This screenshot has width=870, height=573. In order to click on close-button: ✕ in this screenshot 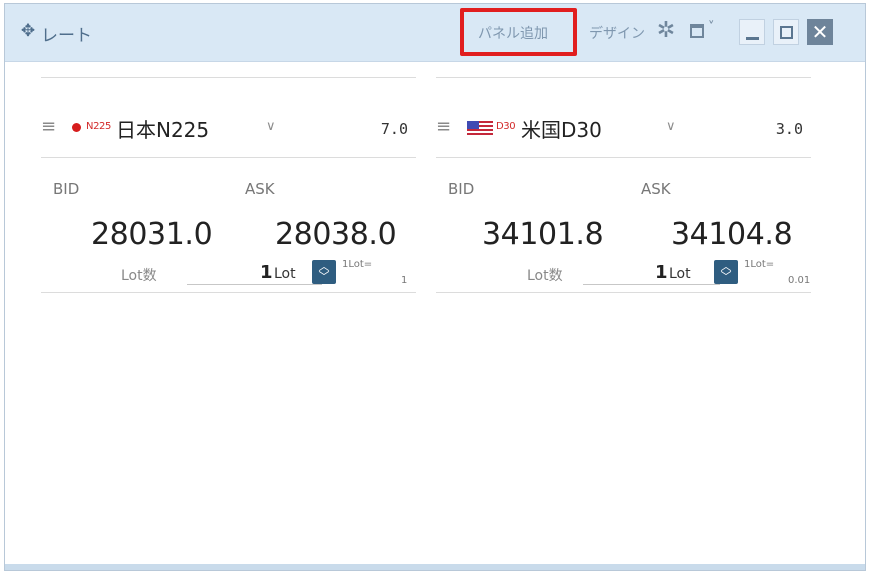, I will do `click(820, 32)`.